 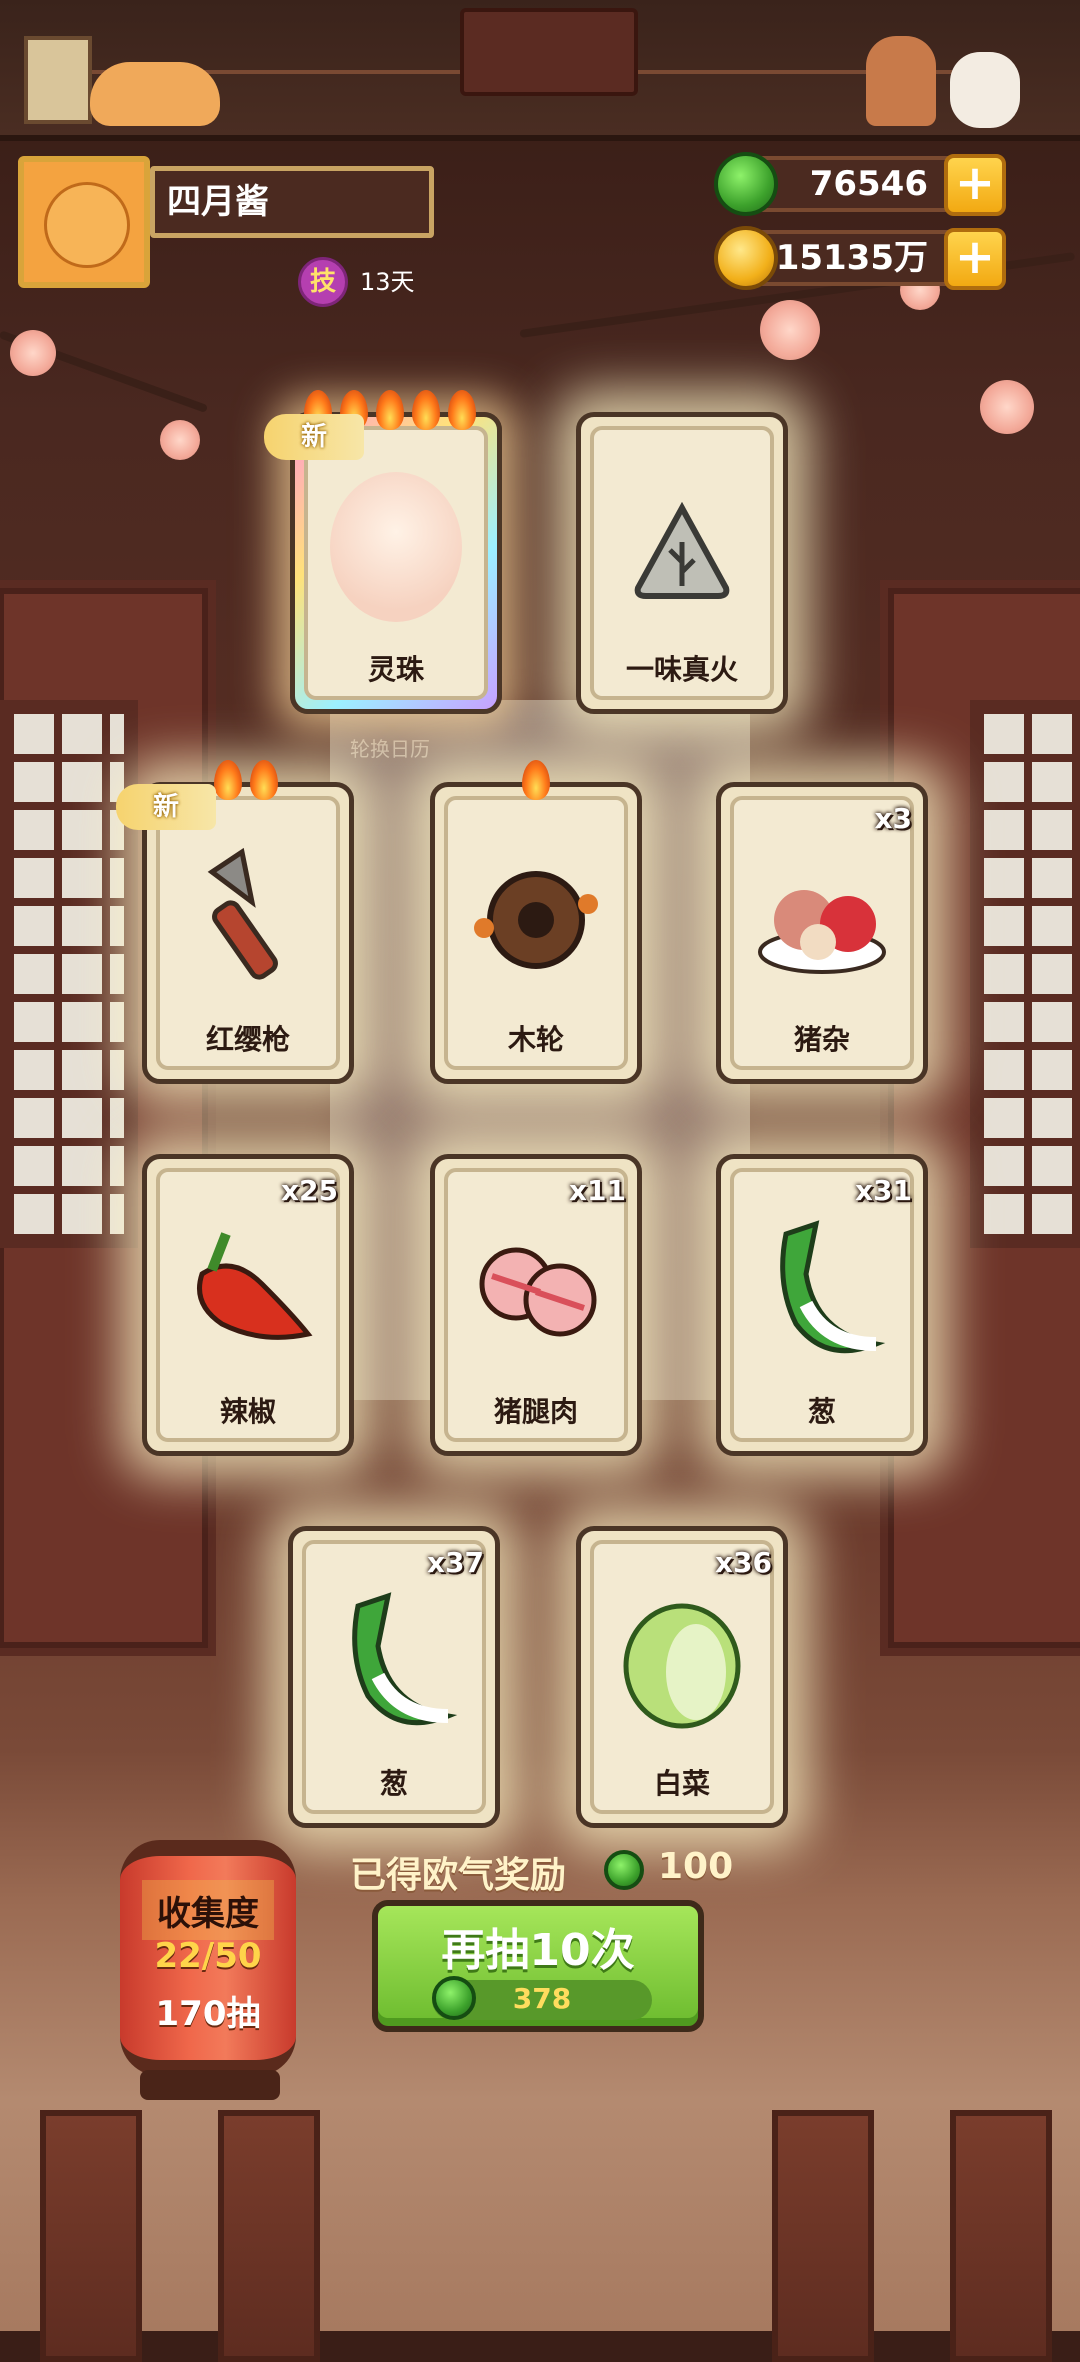 What do you see at coordinates (851, 258) in the screenshot?
I see `coin-amount: 15135万` at bounding box center [851, 258].